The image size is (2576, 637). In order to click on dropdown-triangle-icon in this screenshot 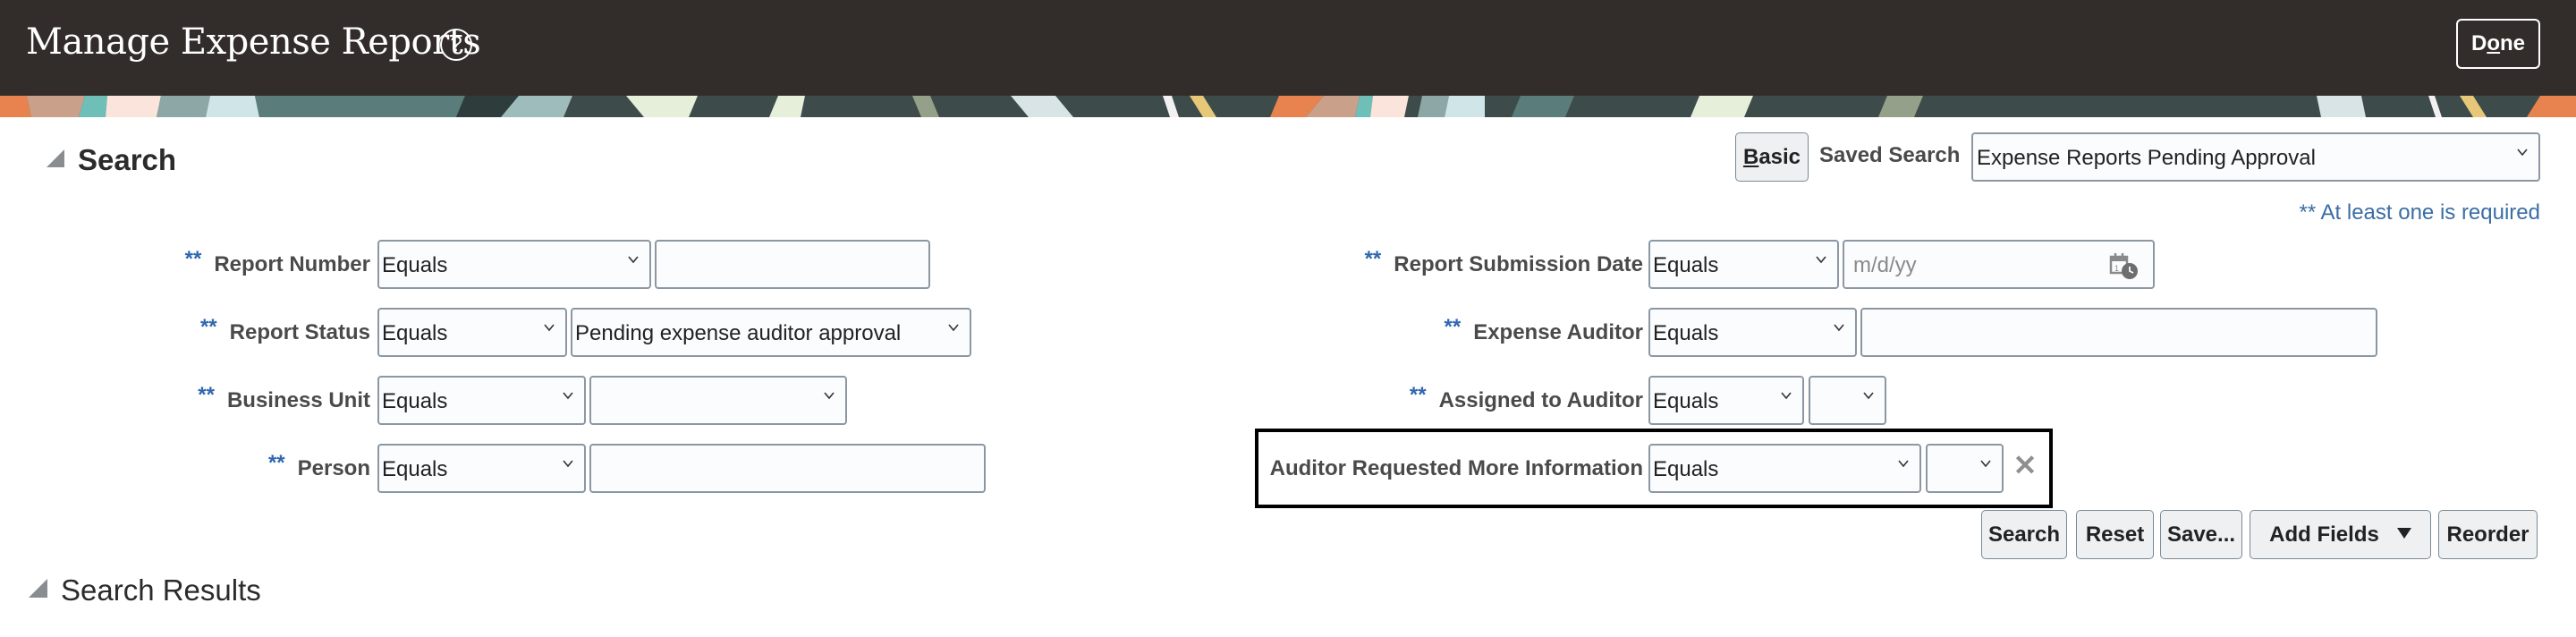, I will do `click(2403, 533)`.